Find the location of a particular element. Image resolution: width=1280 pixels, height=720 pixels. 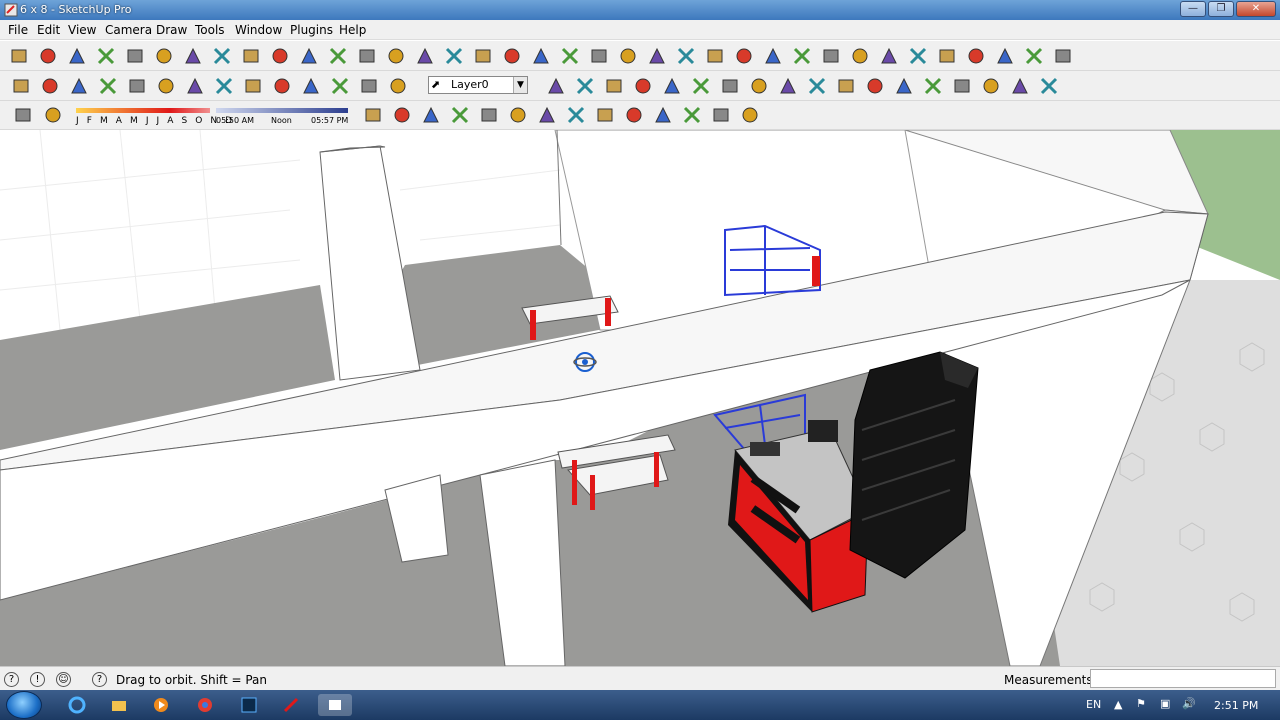

chevron-down-icon: ▼ is located at coordinates (520, 85).